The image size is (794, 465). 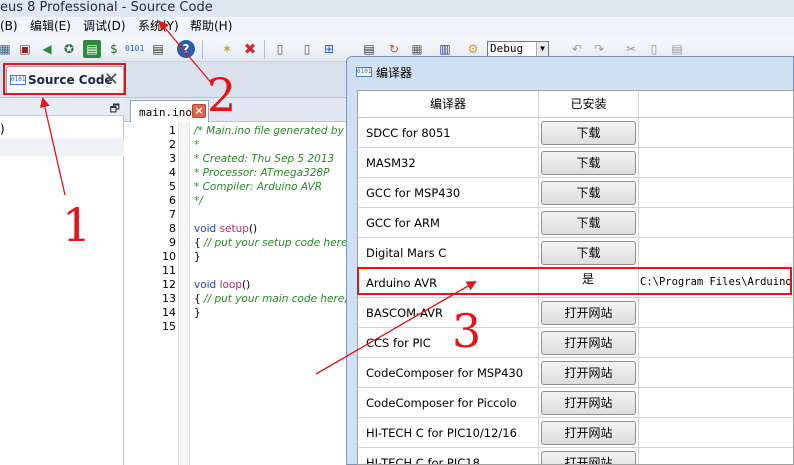 What do you see at coordinates (231, 285) in the screenshot?
I see `function-name: loop` at bounding box center [231, 285].